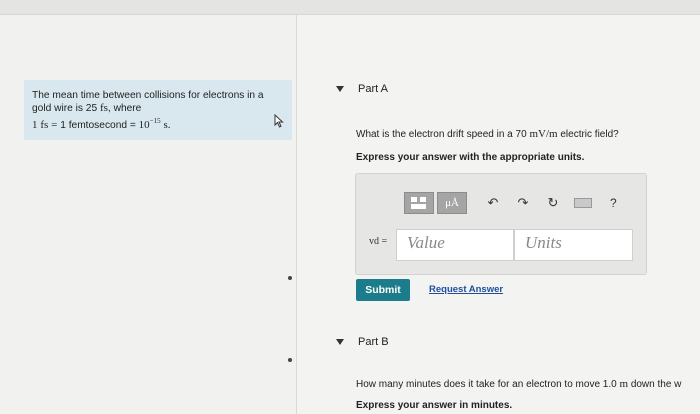  Describe the element at coordinates (167, 125) in the screenshot. I see `problem-unit: s.` at that location.